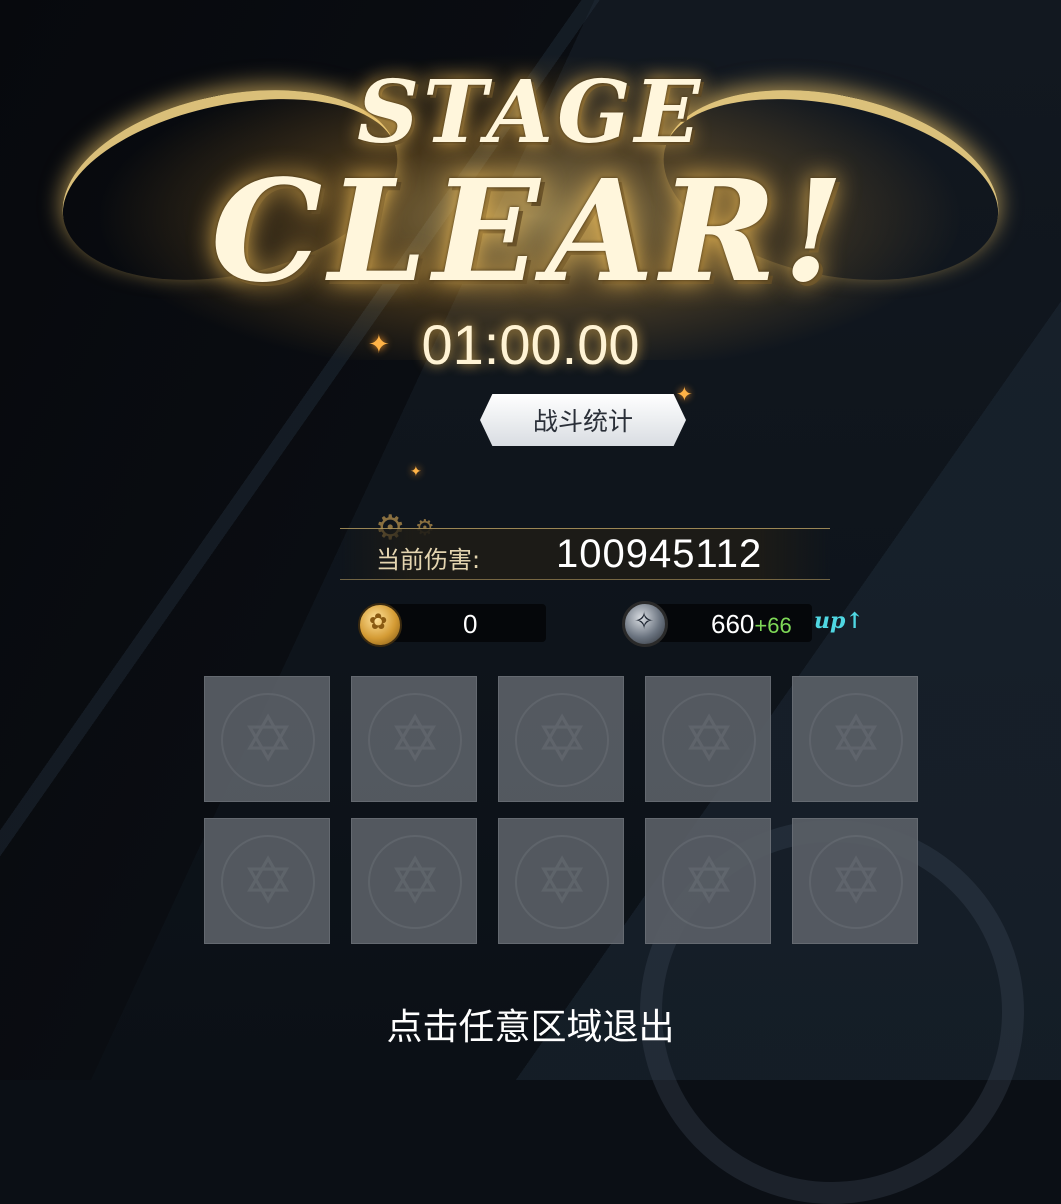 The height and width of the screenshot is (1204, 1061). What do you see at coordinates (530, 112) in the screenshot?
I see `title-stage: STAGE` at bounding box center [530, 112].